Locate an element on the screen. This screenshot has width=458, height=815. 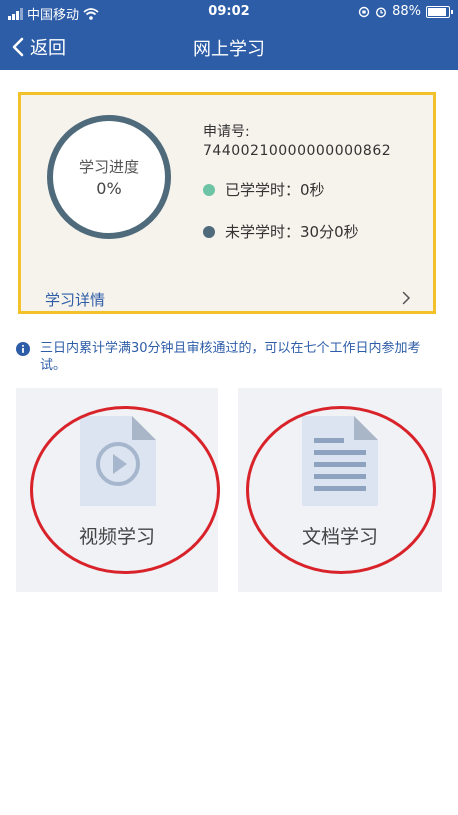
video-file-icon is located at coordinates (118, 461).